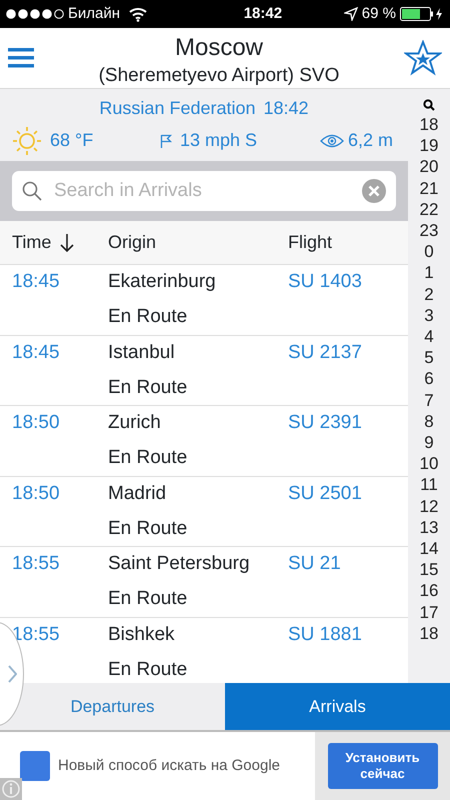 Image resolution: width=450 pixels, height=800 pixels. I want to click on hour-index-item: 13, so click(429, 527).